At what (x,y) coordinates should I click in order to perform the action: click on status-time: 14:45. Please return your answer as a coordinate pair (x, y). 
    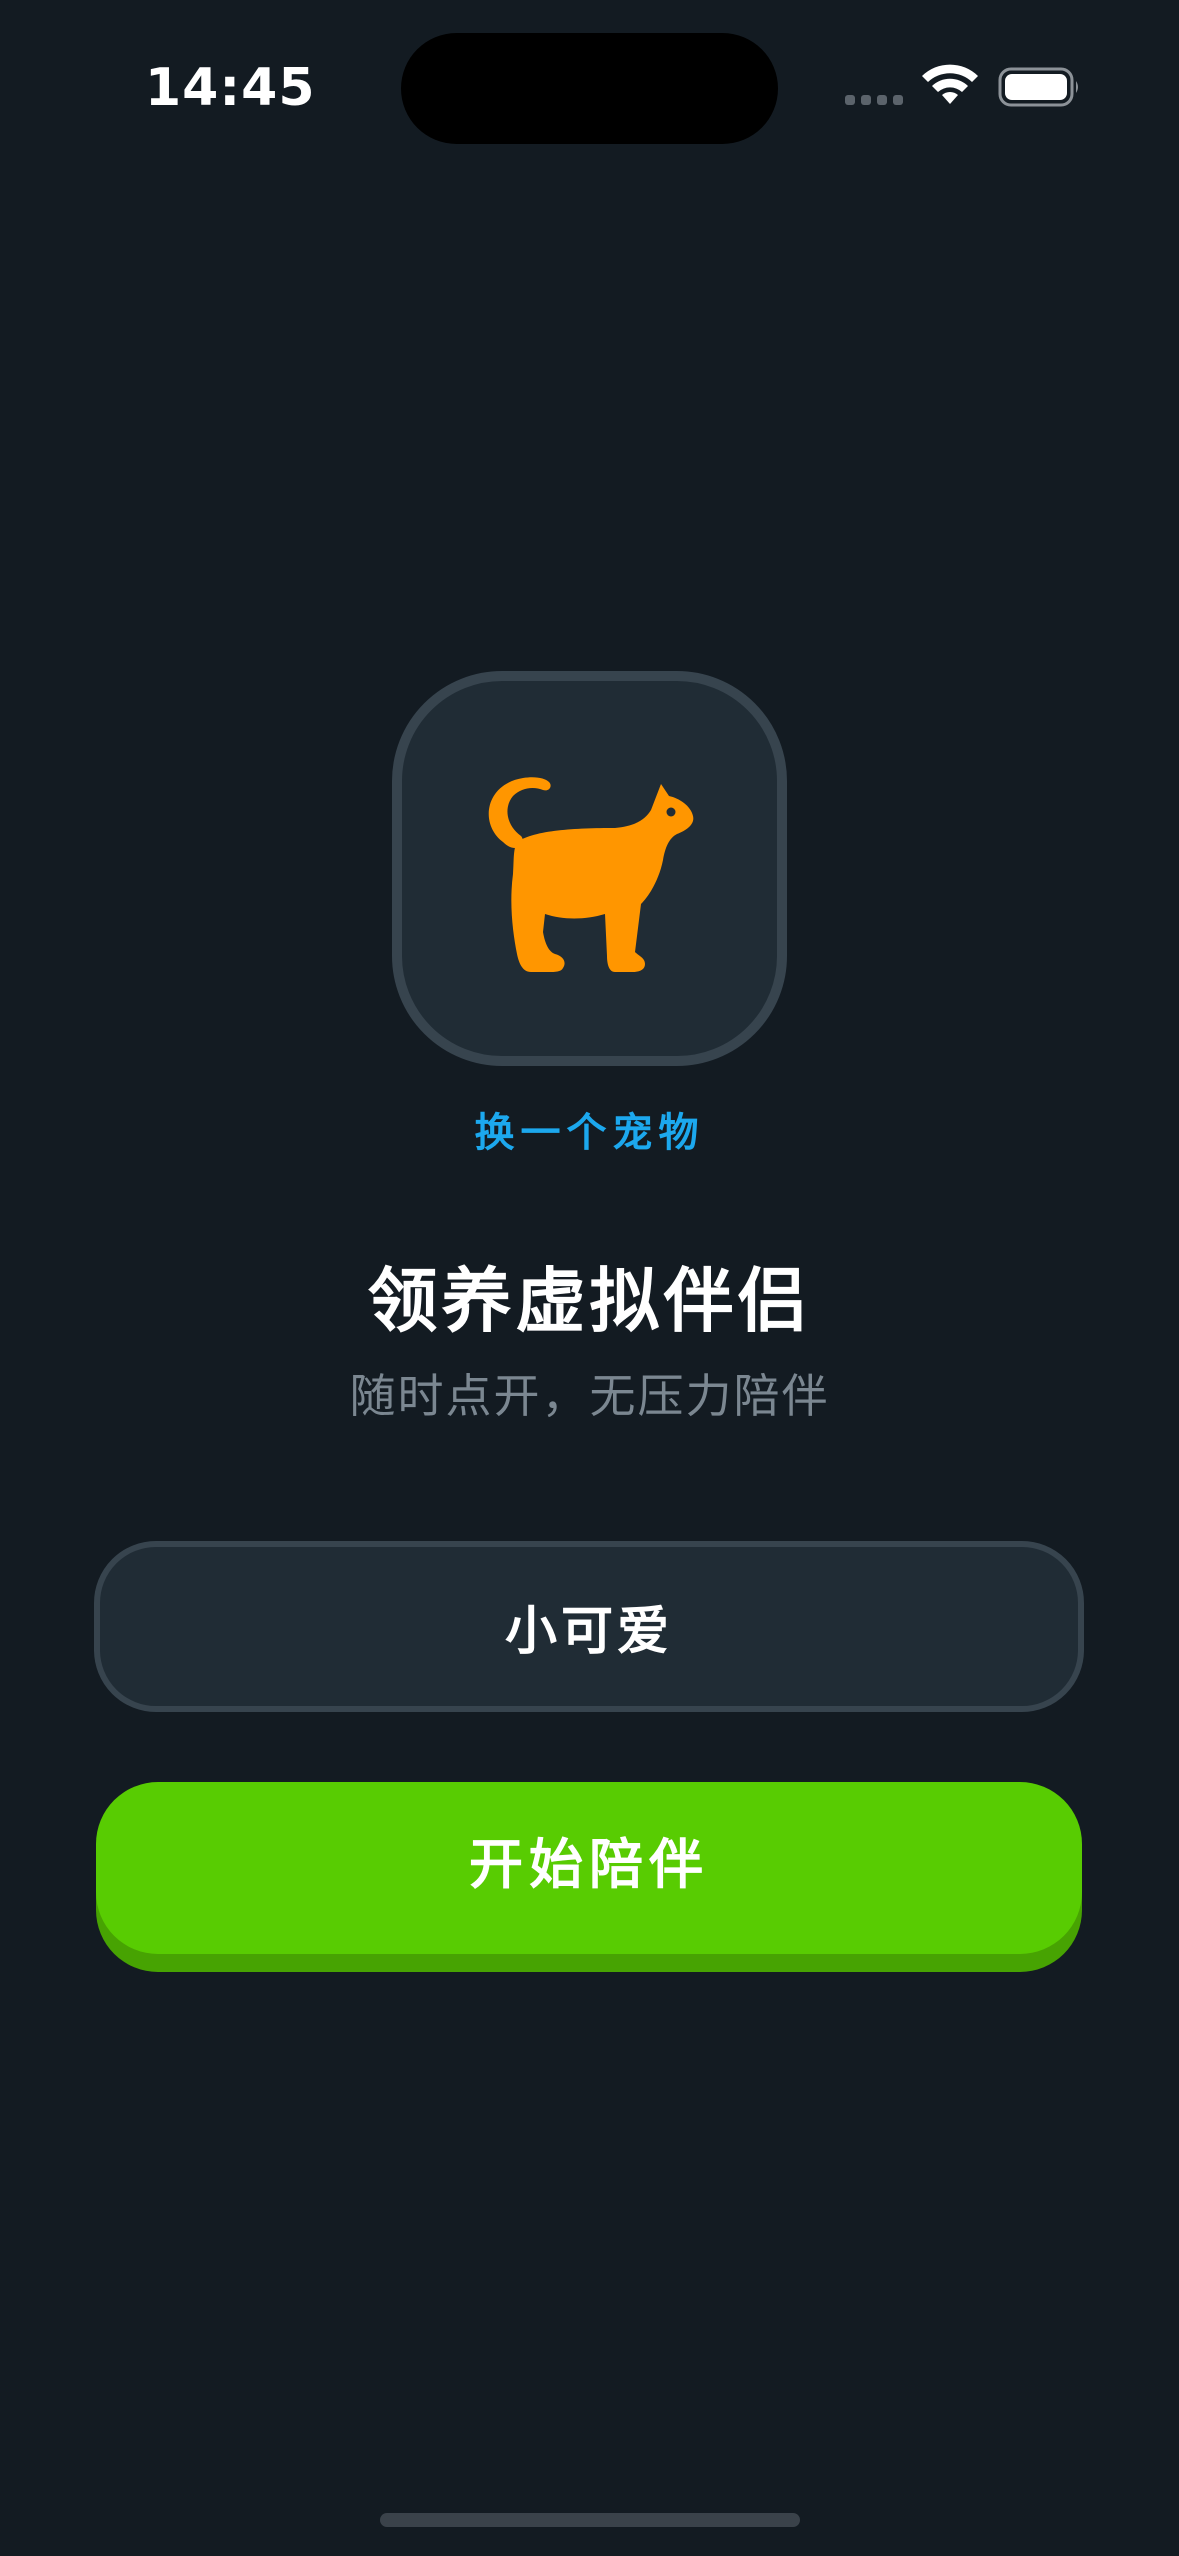
    Looking at the image, I should click on (230, 88).